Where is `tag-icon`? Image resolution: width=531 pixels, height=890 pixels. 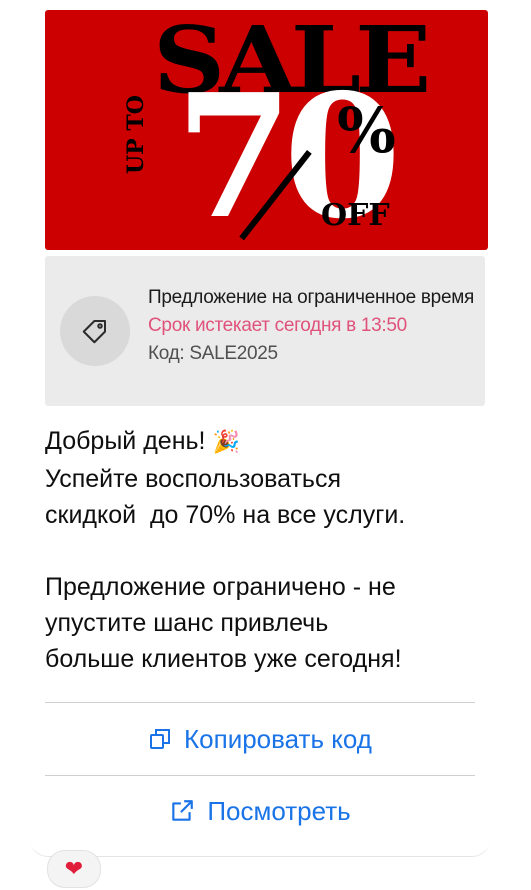 tag-icon is located at coordinates (95, 331).